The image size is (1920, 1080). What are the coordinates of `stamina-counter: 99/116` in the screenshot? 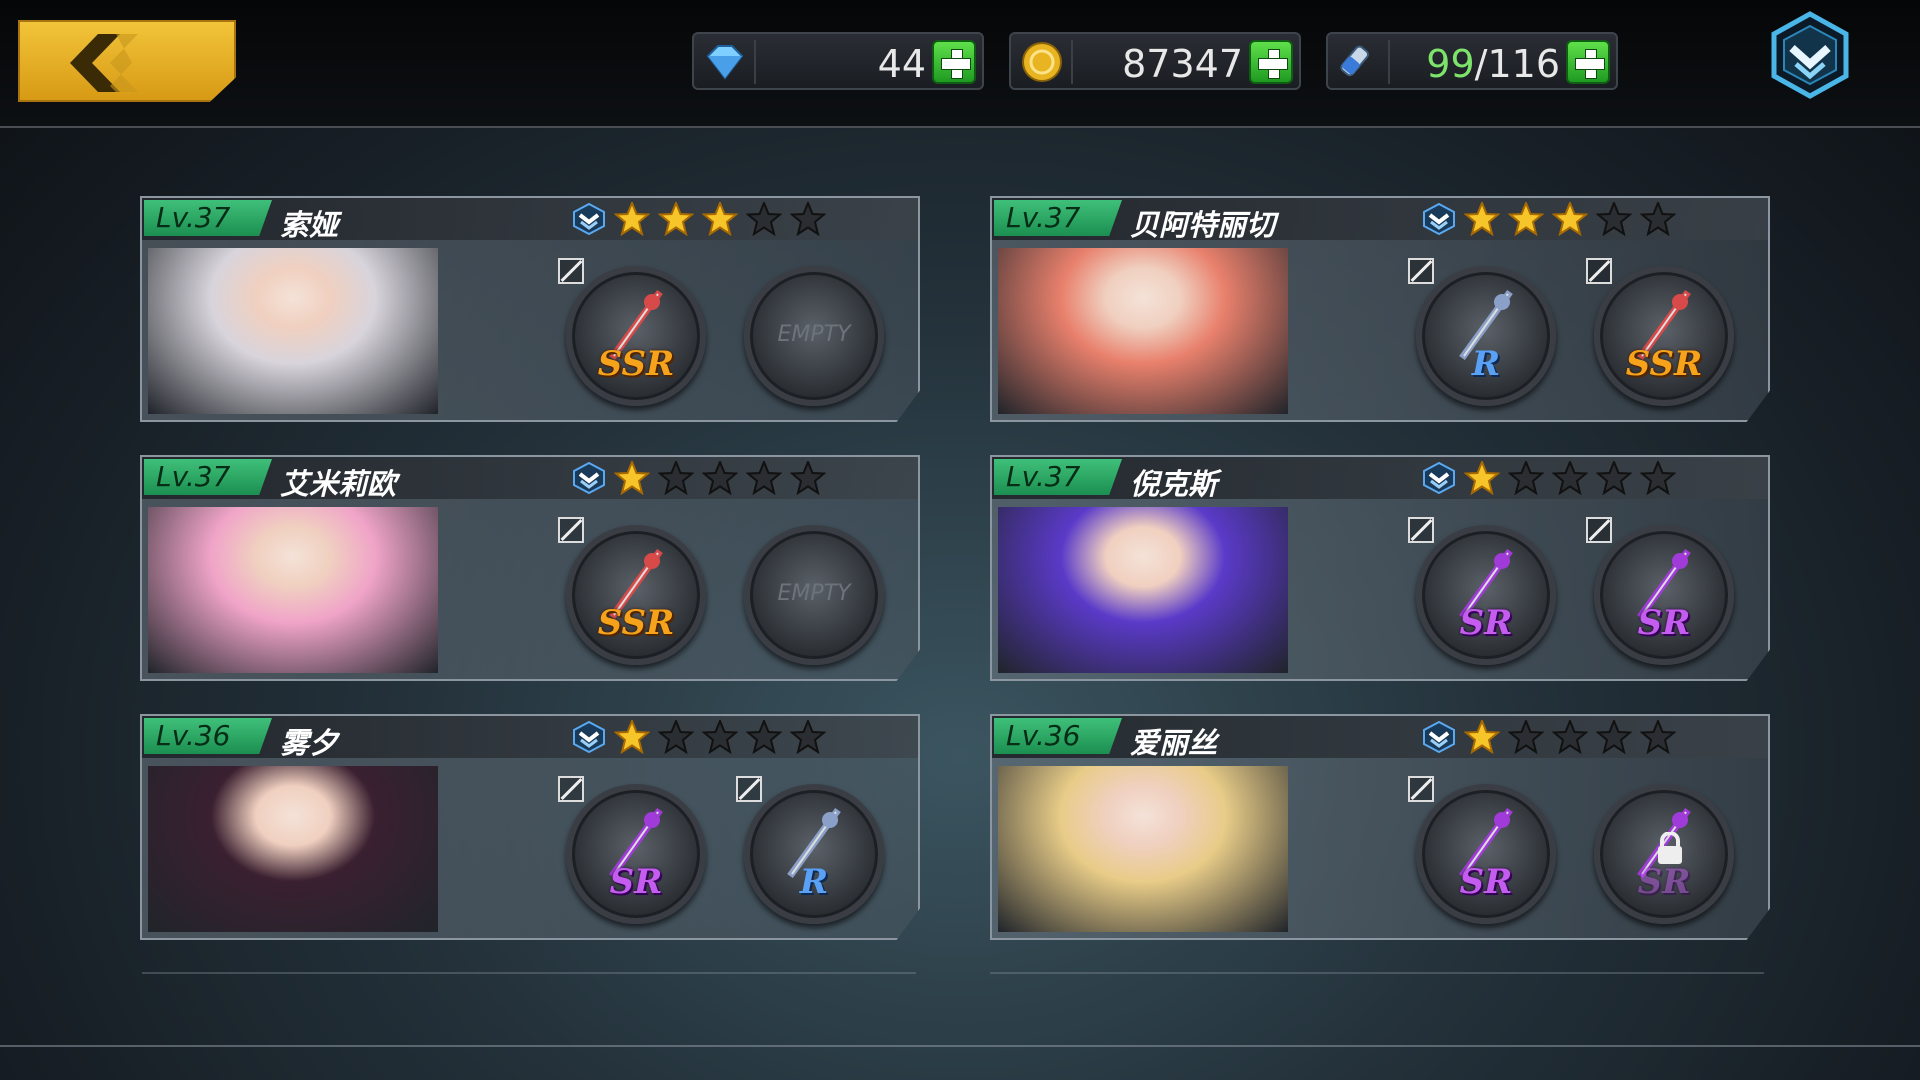 It's located at (1472, 61).